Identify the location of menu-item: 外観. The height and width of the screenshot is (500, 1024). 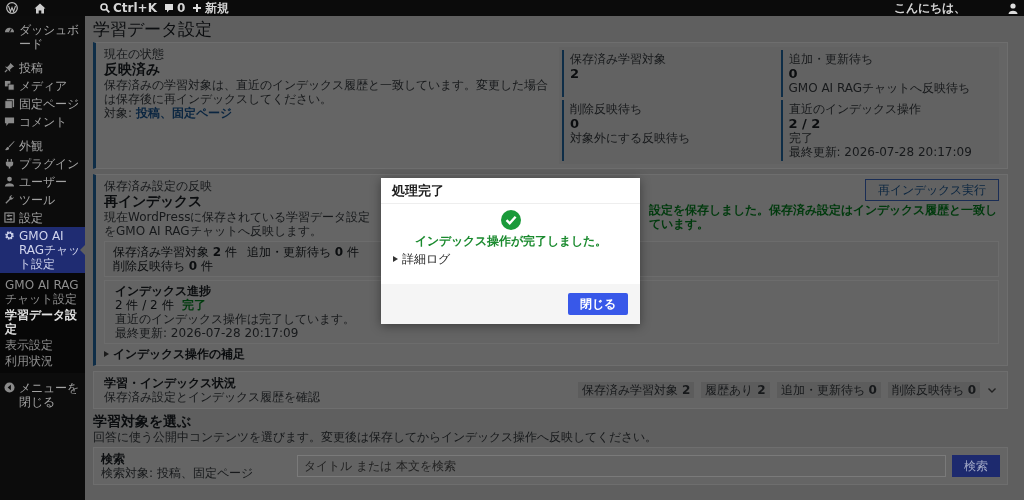
(42, 146).